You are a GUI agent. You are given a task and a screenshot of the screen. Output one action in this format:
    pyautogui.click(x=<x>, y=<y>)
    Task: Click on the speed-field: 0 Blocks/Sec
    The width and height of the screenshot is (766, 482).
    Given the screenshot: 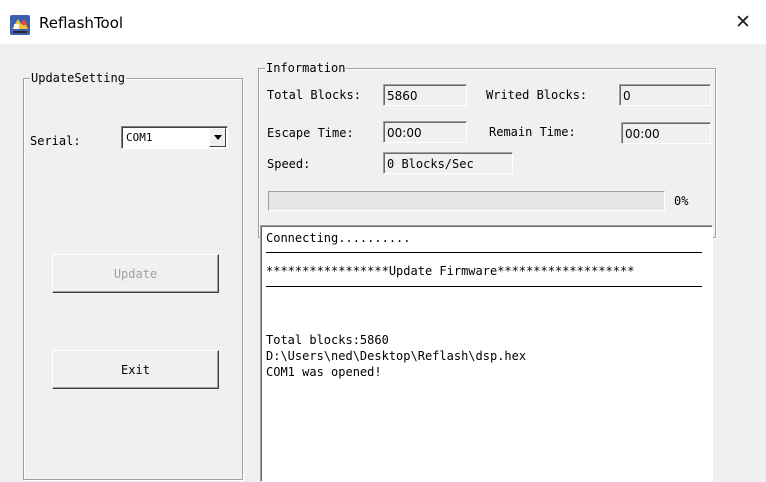 What is the action you would take?
    pyautogui.click(x=448, y=163)
    